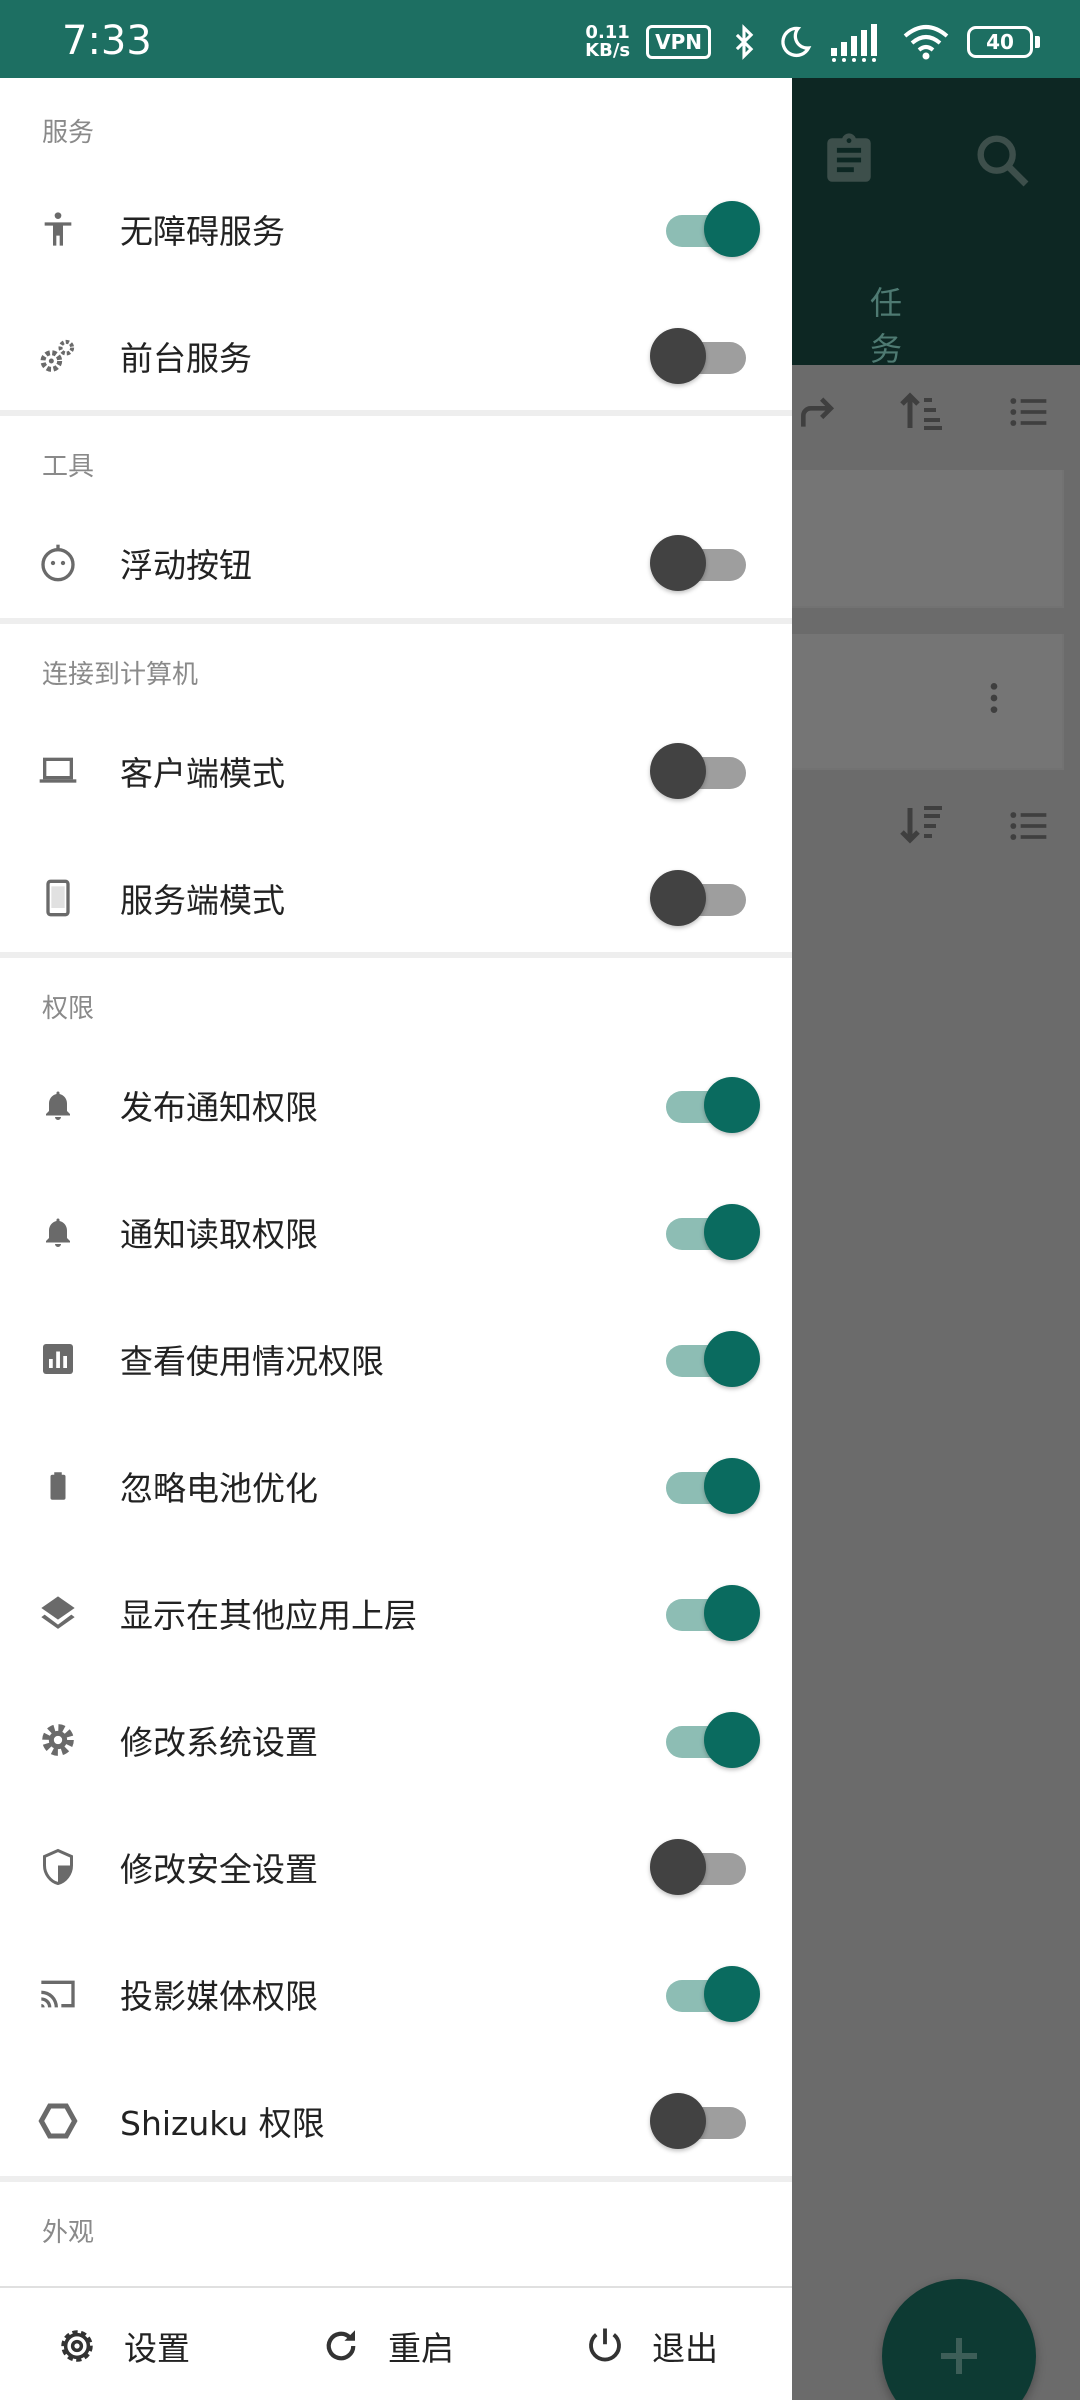 The image size is (1080, 2400). Describe the element at coordinates (705, 563) in the screenshot. I see `floating-button-switch` at that location.